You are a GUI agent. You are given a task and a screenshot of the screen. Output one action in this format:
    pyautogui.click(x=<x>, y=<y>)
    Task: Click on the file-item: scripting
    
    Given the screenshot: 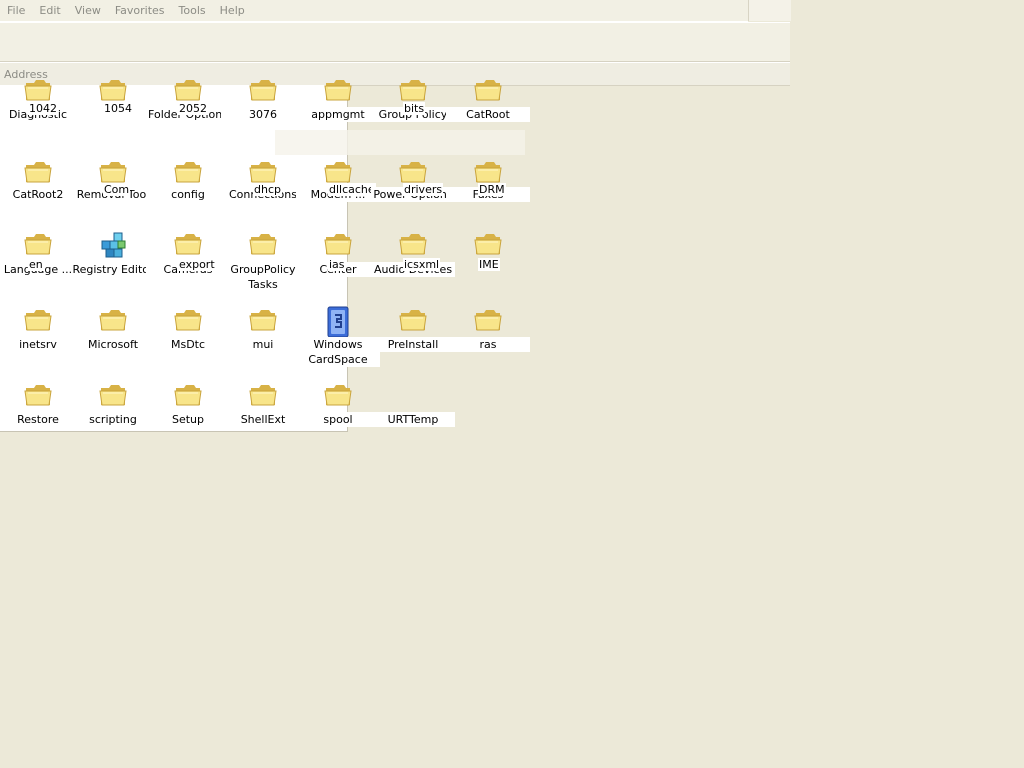 What is the action you would take?
    pyautogui.click(x=113, y=408)
    